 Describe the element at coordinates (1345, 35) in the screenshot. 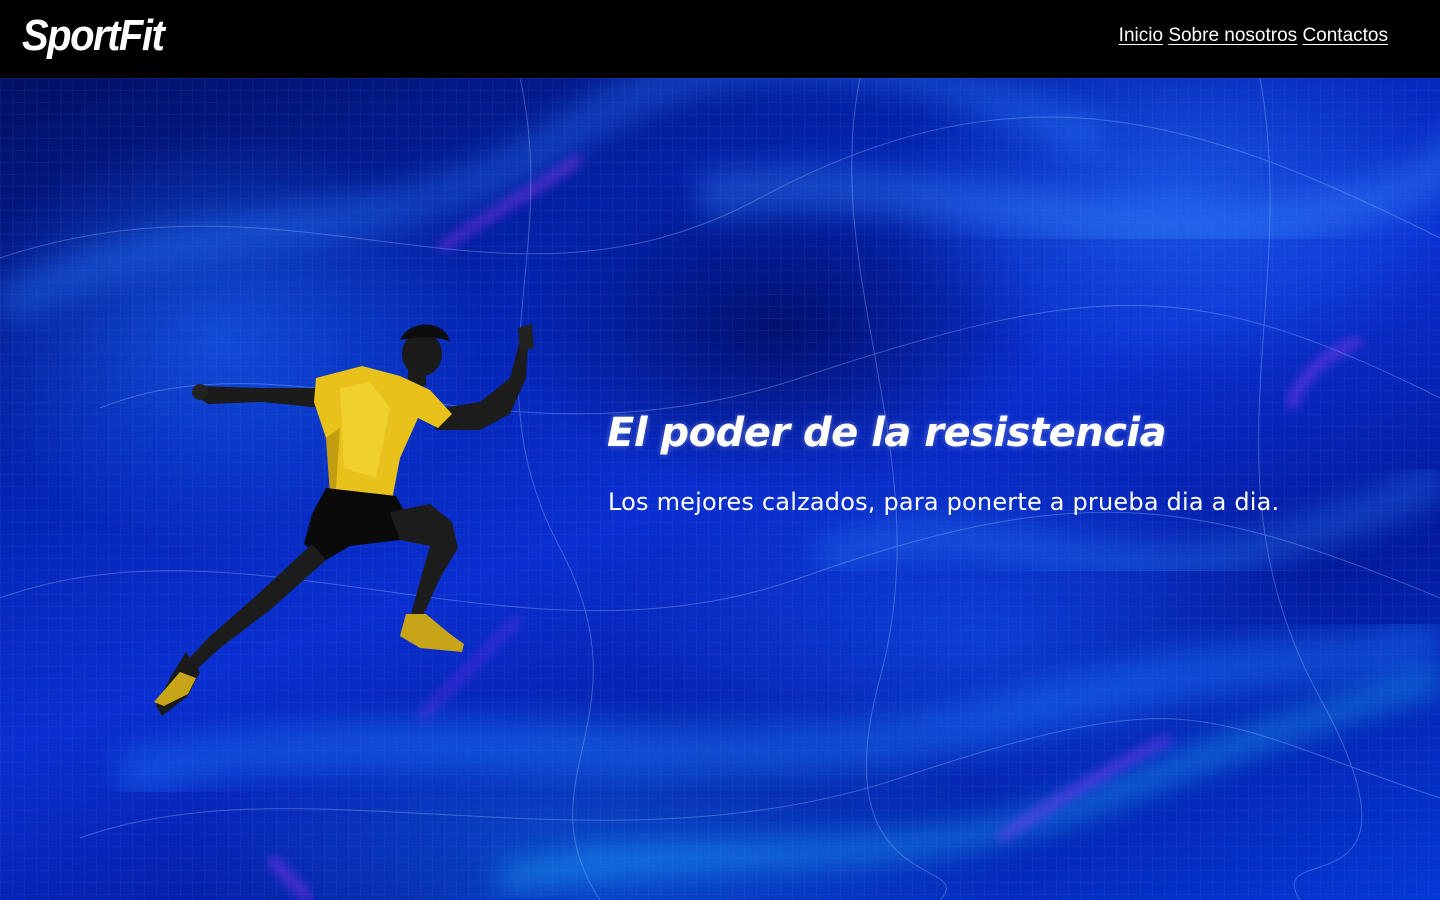

I see `nav-link-contactos: Contactos` at that location.